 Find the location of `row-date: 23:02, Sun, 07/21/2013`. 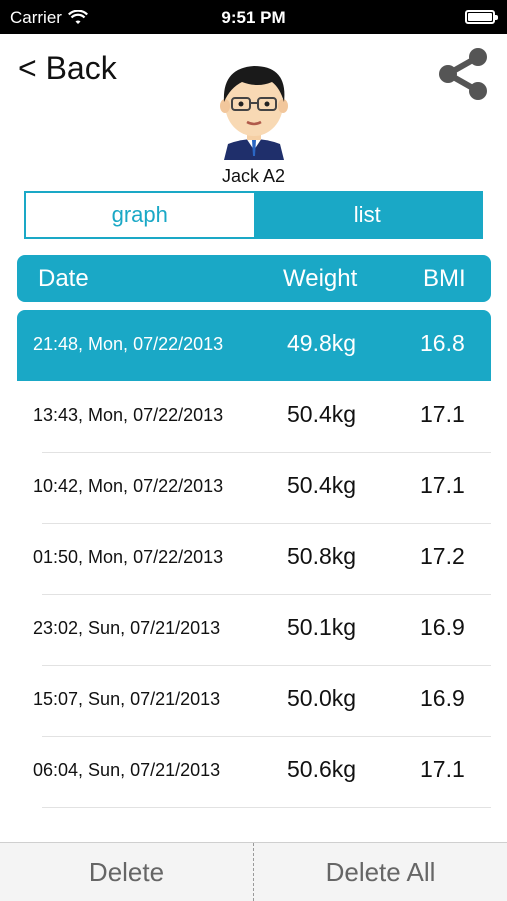

row-date: 23:02, Sun, 07/21/2013 is located at coordinates (127, 628).